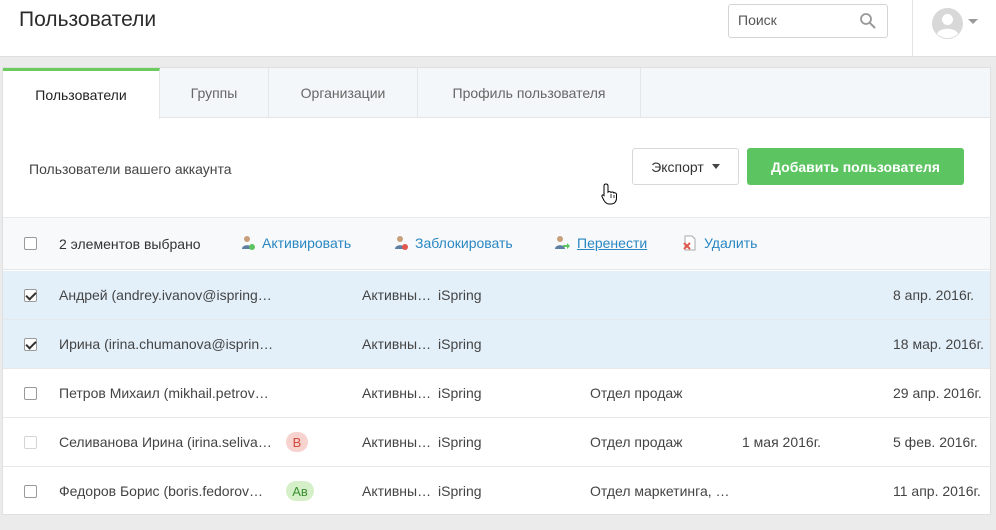 The height and width of the screenshot is (530, 996). Describe the element at coordinates (300, 491) in the screenshot. I see `status-badge: Ав` at that location.